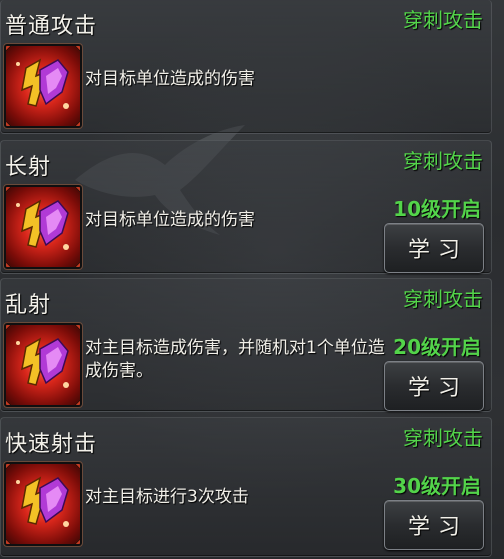 The width and height of the screenshot is (504, 559). I want to click on skill-name: 普通攻击, so click(51, 26).